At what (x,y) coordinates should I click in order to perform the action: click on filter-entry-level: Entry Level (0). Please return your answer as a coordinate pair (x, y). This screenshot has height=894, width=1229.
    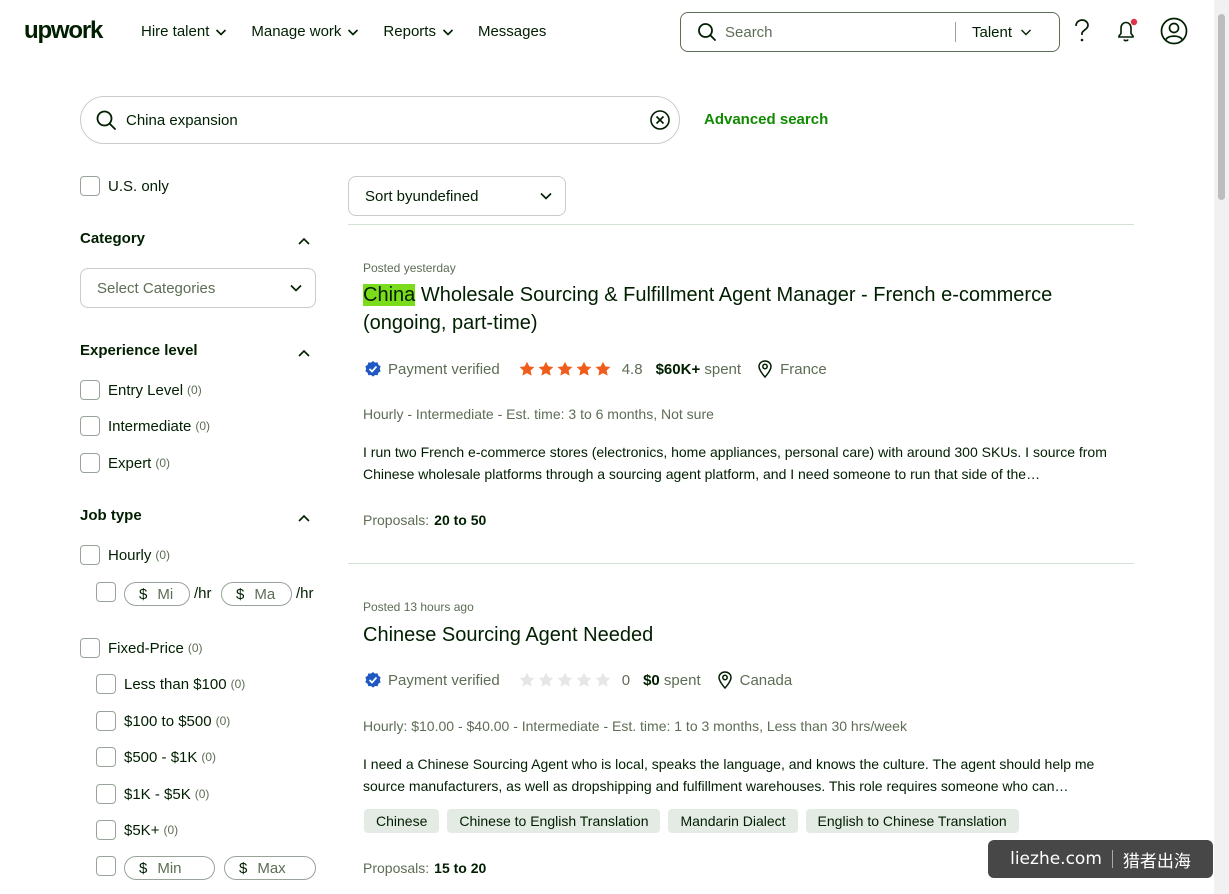
    Looking at the image, I should click on (141, 390).